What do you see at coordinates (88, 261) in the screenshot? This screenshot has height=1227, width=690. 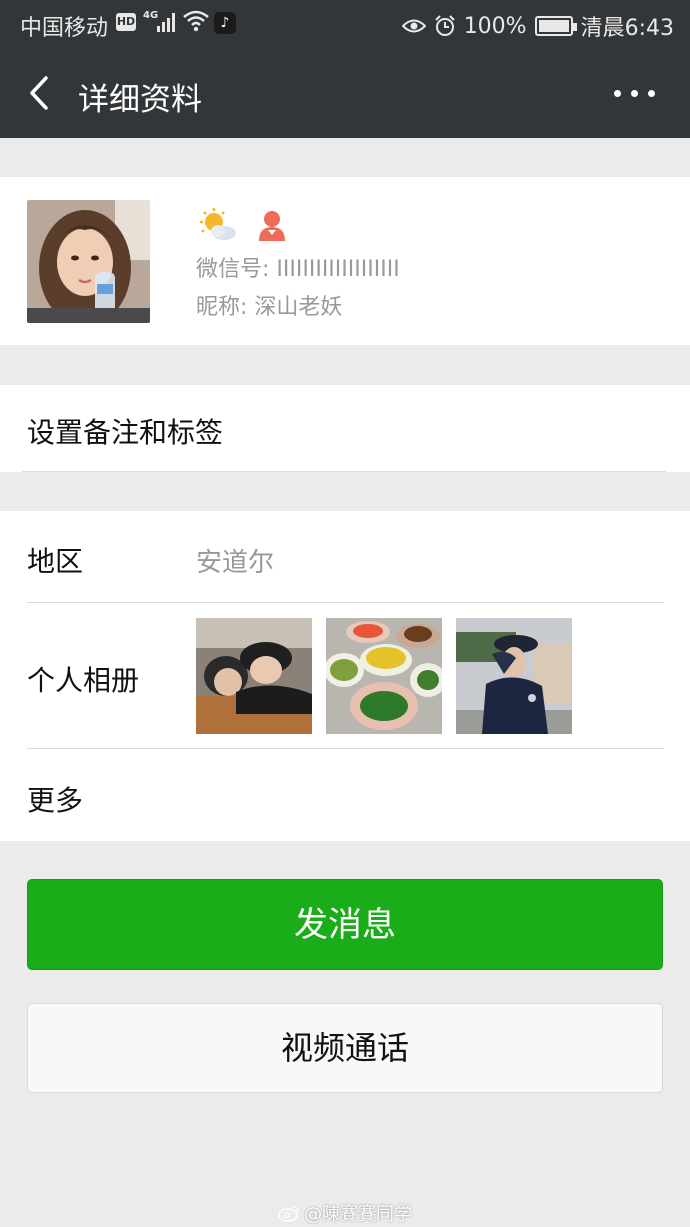 I see `avatar` at bounding box center [88, 261].